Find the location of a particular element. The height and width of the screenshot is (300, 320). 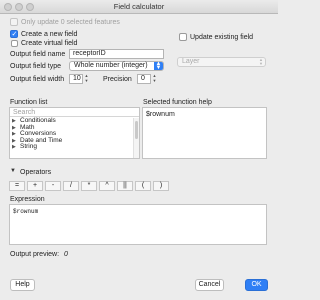

output-field-name-label: Output field name is located at coordinates (38, 54).